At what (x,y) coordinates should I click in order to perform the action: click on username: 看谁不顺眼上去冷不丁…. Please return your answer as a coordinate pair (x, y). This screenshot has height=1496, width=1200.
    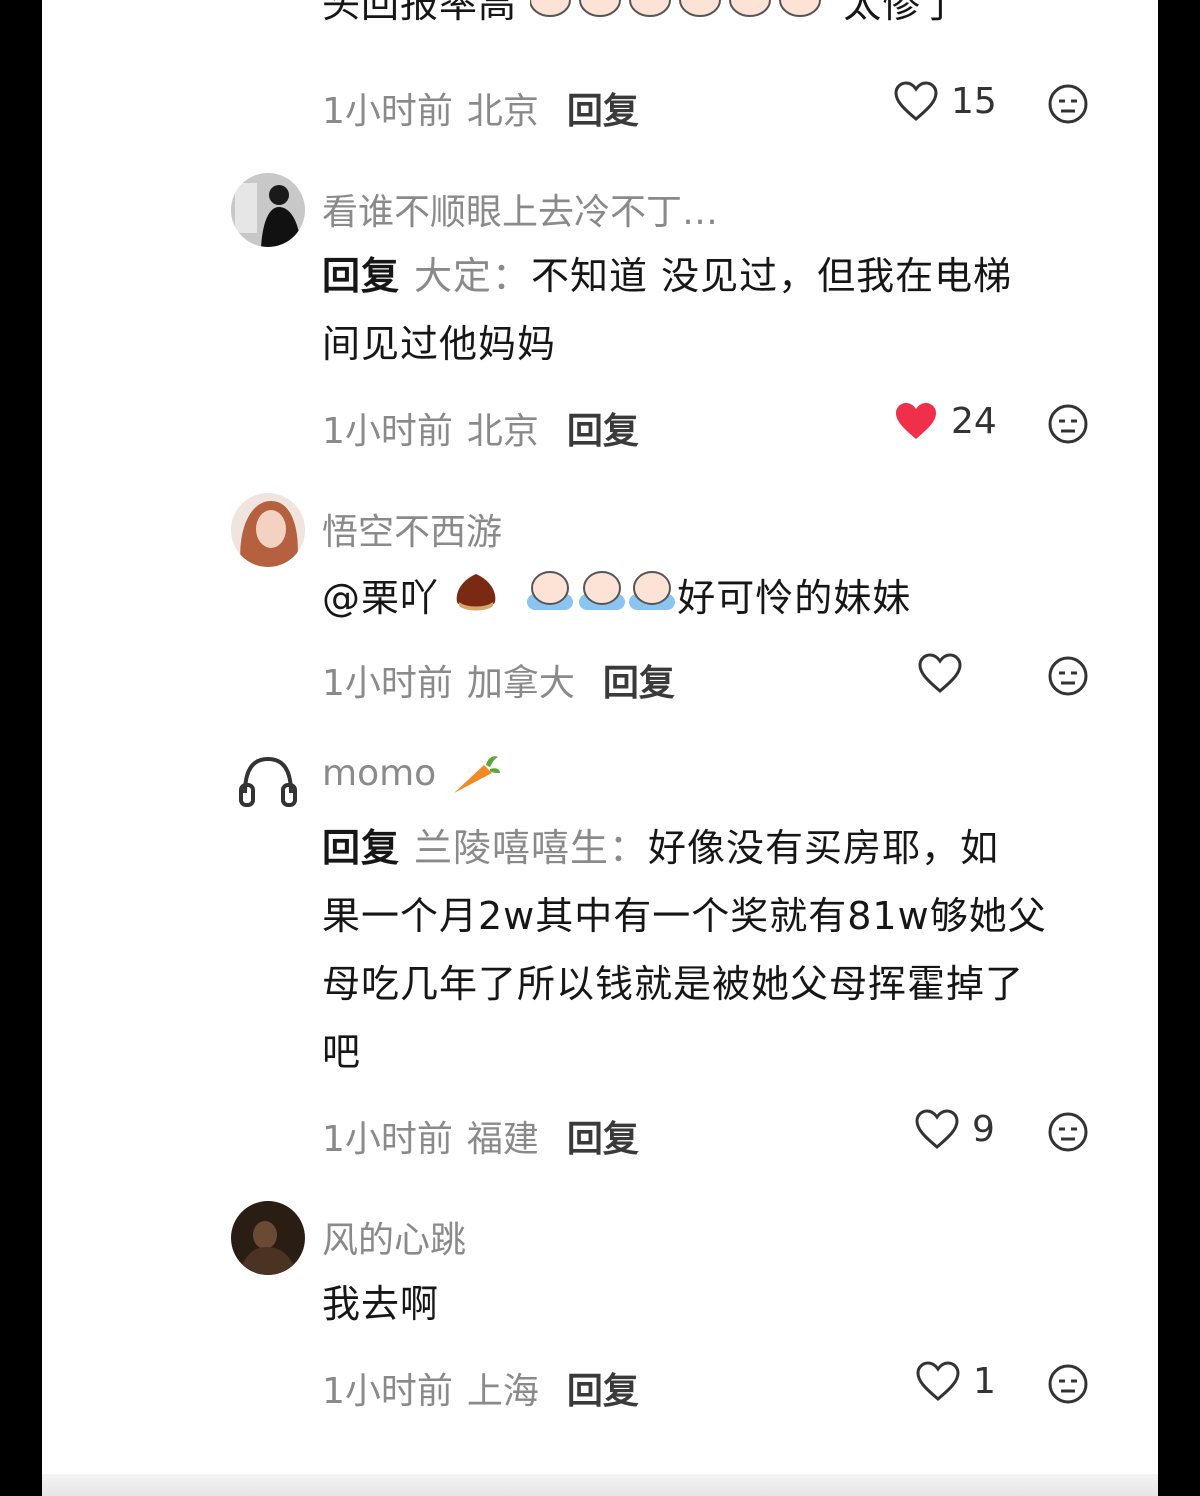
    Looking at the image, I should click on (520, 209).